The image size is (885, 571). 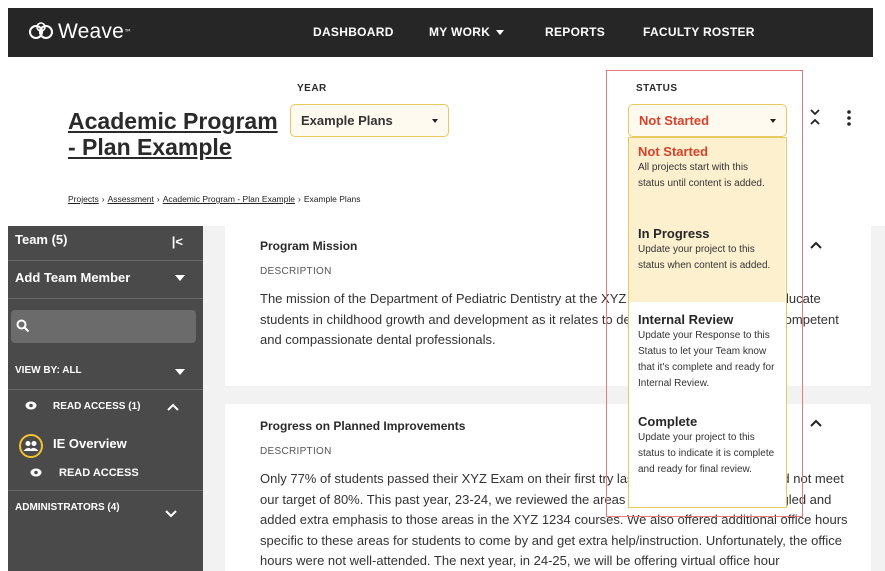 What do you see at coordinates (103, 326) in the screenshot?
I see `team-search-input` at bounding box center [103, 326].